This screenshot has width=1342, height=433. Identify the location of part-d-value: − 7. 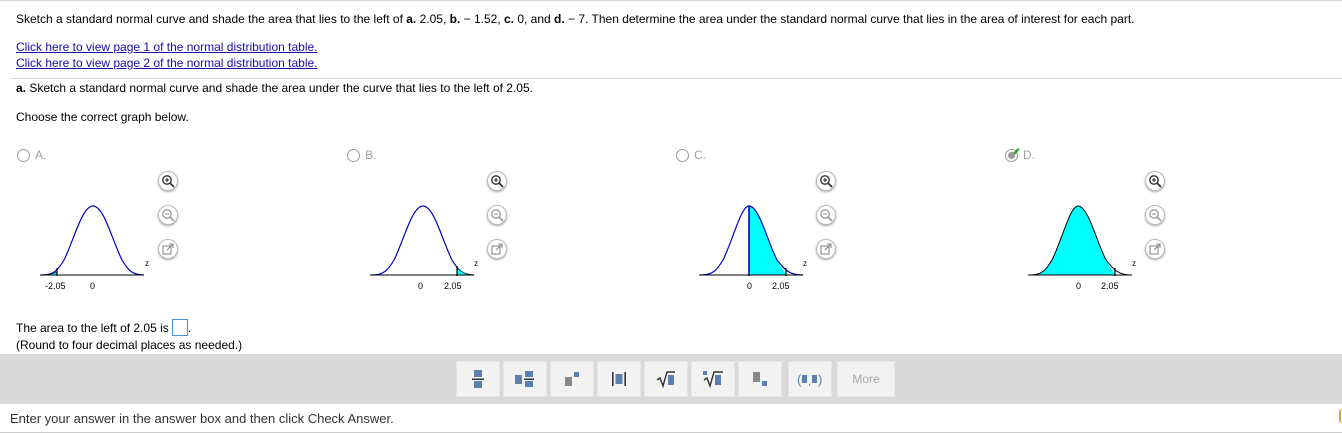
(575, 19).